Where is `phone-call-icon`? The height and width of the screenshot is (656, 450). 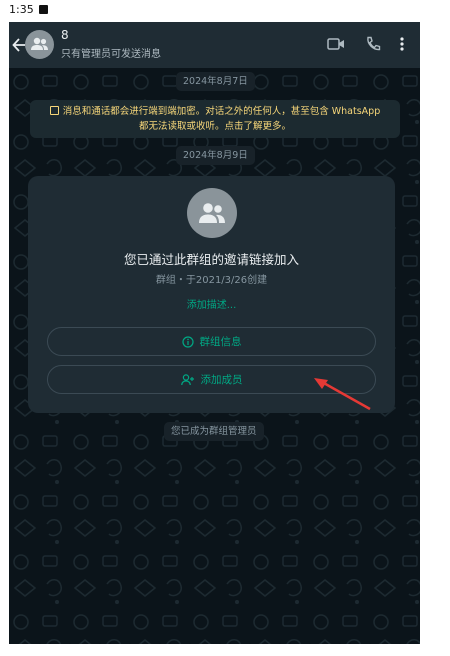 phone-call-icon is located at coordinates (373, 44).